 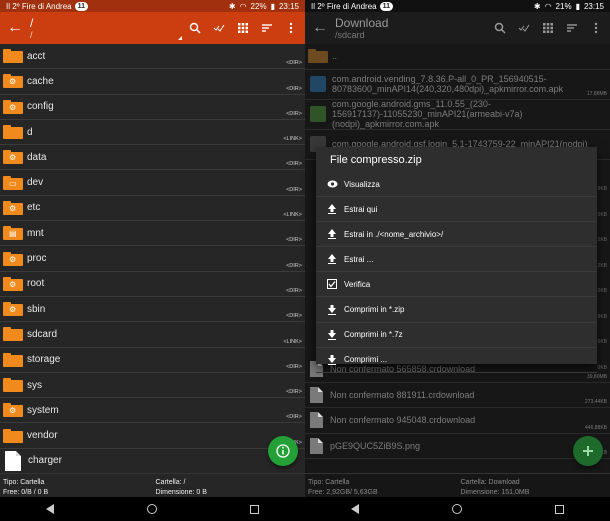 I want to click on list-item: Non confermato 945048.crdownload 446,88KB, so click(x=457, y=421).